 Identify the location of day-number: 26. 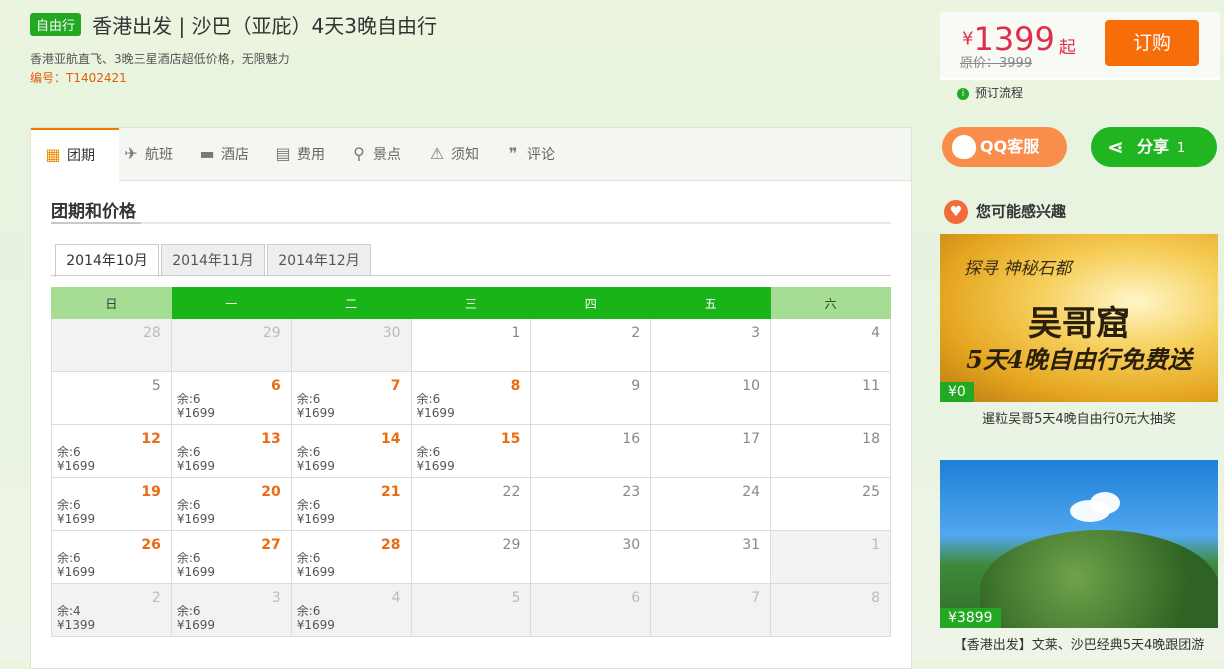
(151, 545).